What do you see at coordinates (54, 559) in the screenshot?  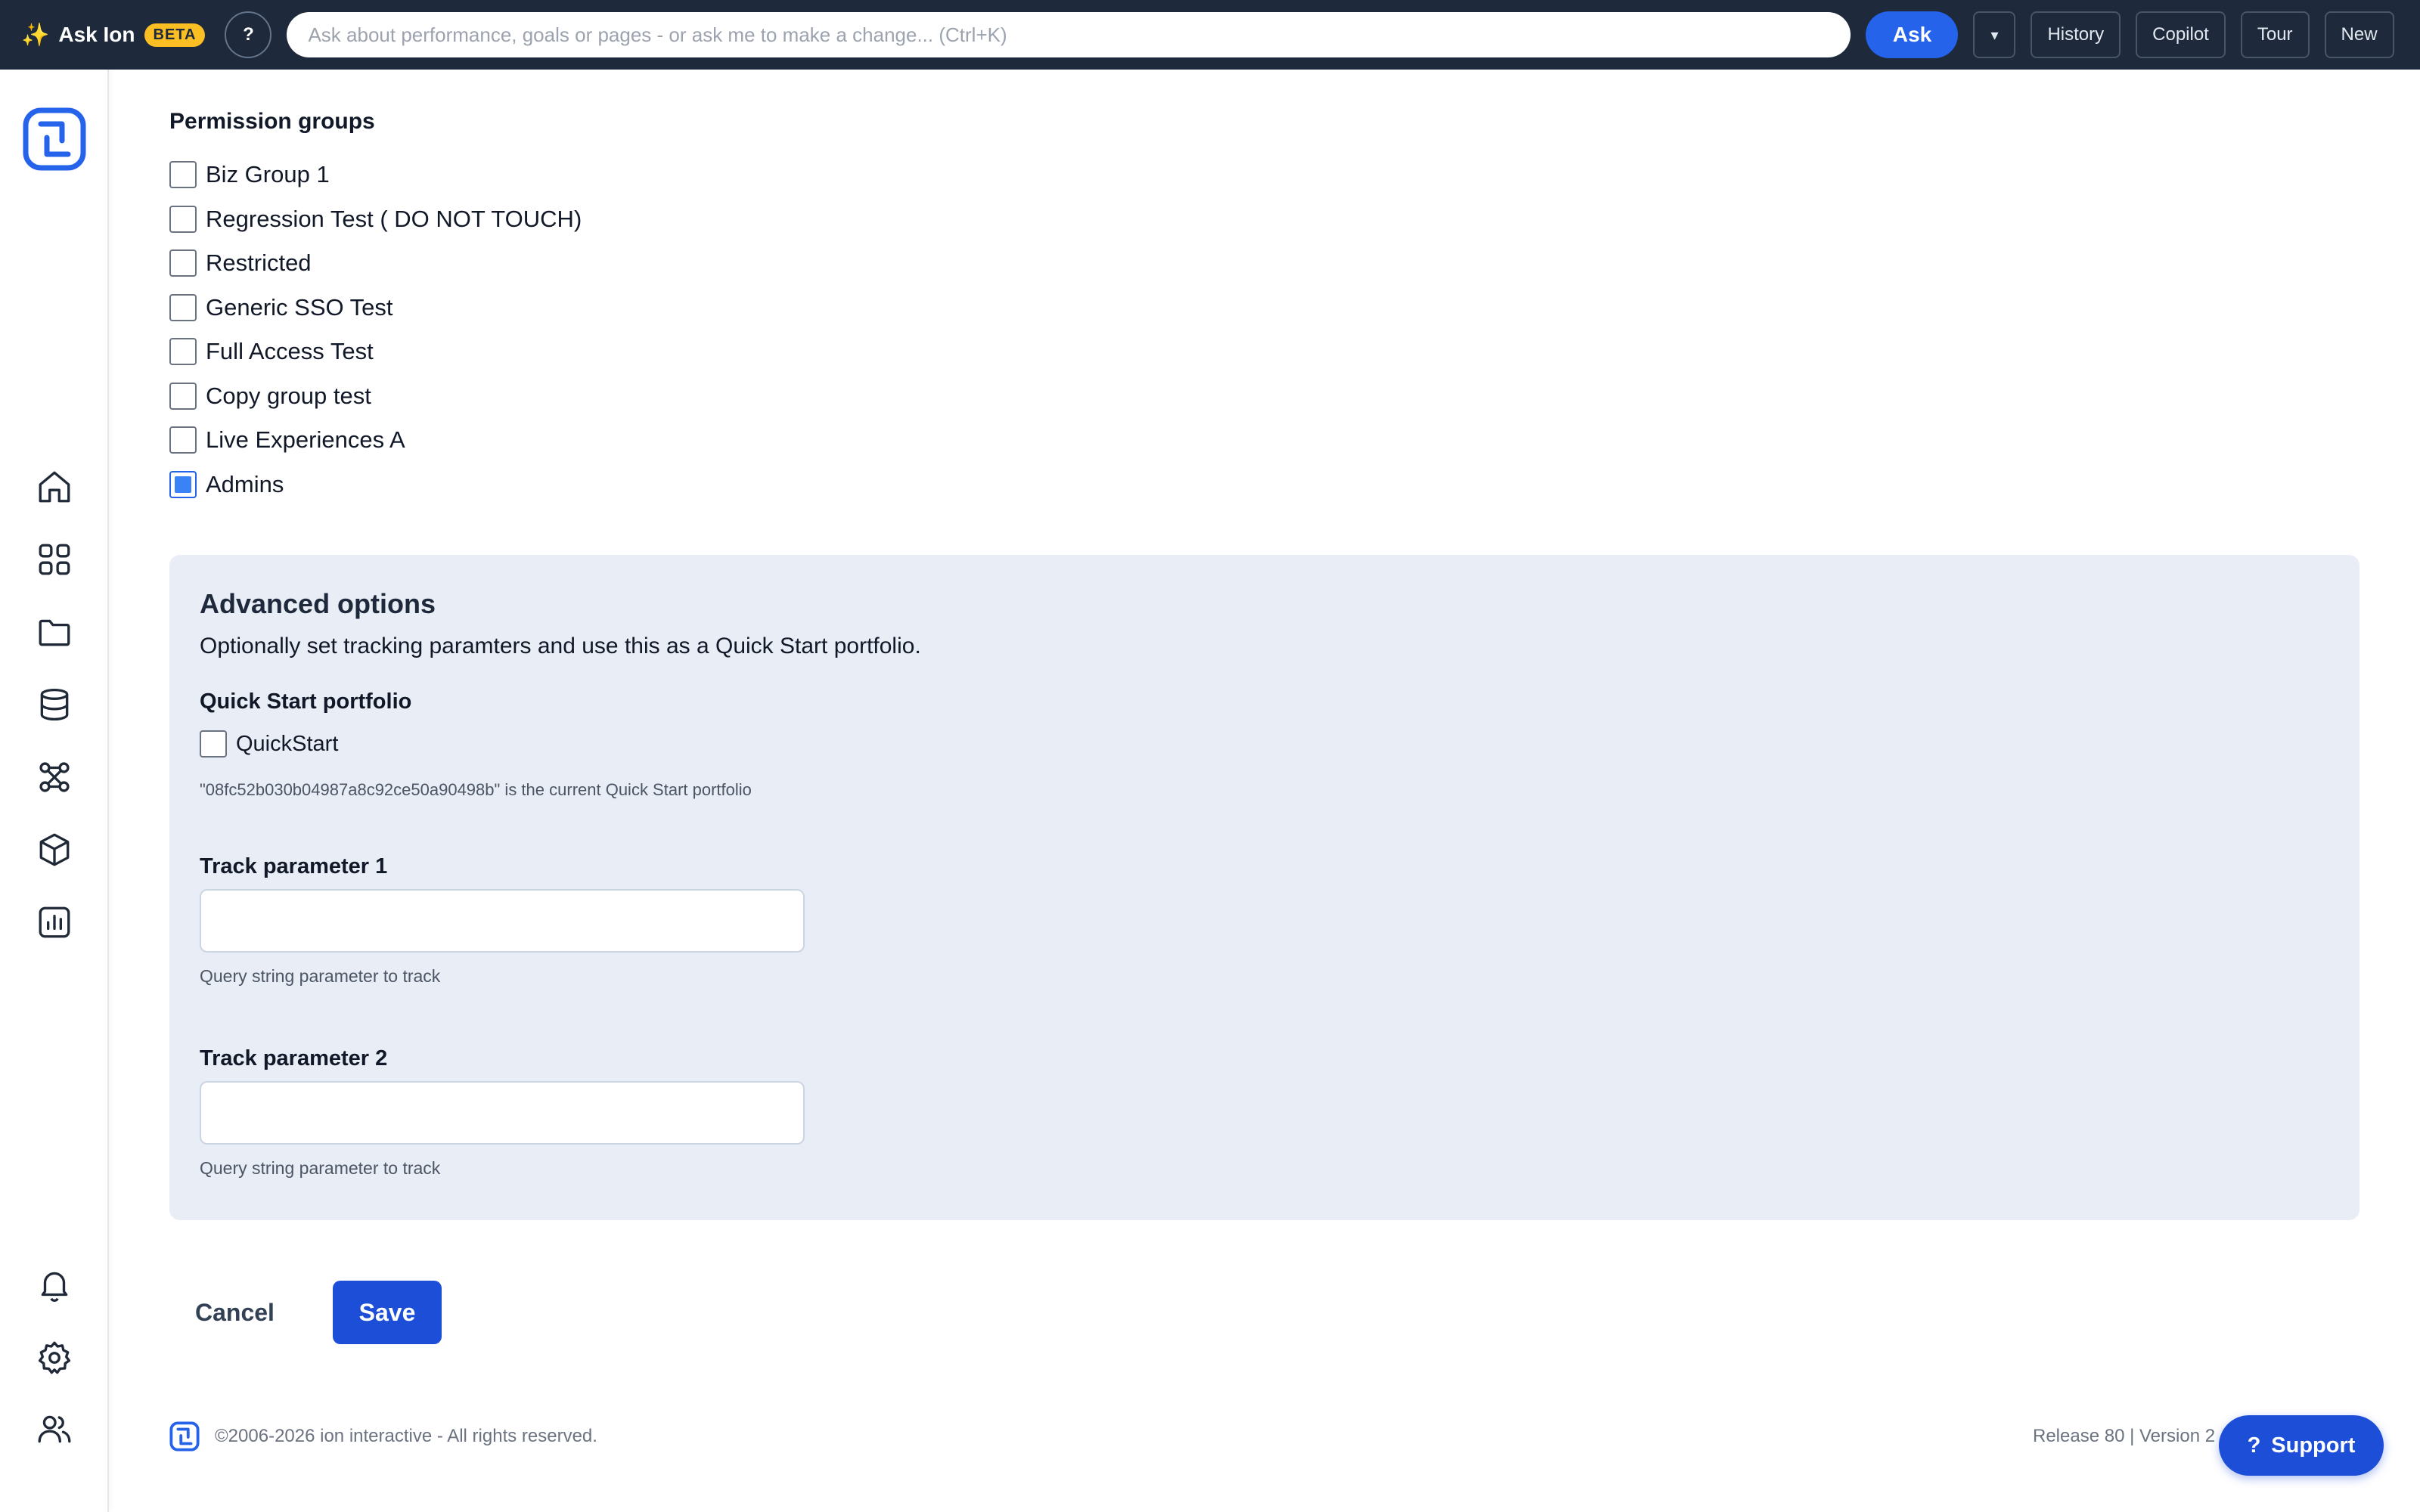 I see `apps-grid-icon` at bounding box center [54, 559].